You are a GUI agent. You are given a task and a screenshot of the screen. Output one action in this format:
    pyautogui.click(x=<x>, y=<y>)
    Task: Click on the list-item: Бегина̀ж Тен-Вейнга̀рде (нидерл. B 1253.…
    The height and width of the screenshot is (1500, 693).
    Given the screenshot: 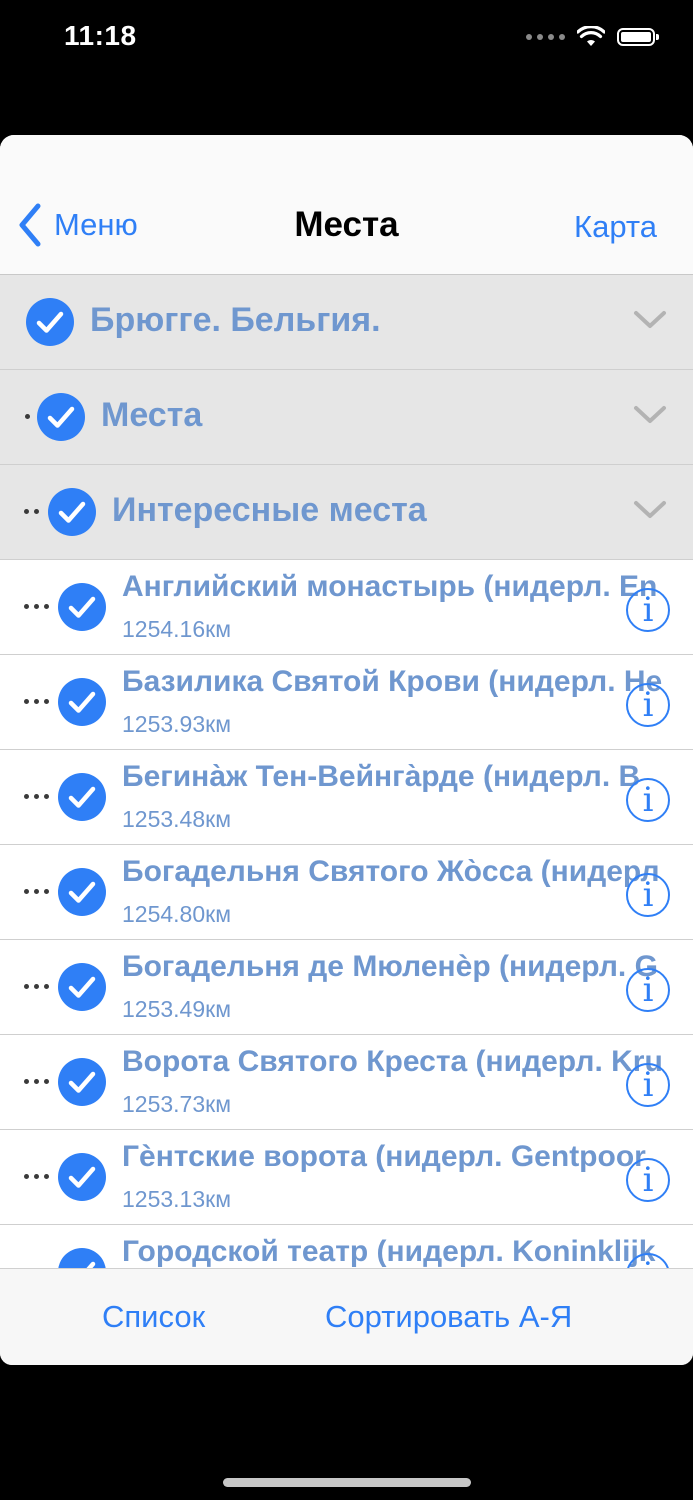 What is the action you would take?
    pyautogui.click(x=346, y=797)
    